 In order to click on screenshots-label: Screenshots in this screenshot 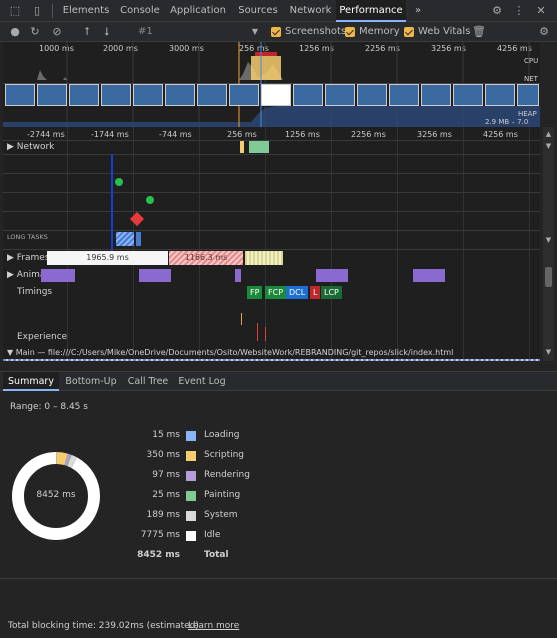, I will do `click(316, 31)`.